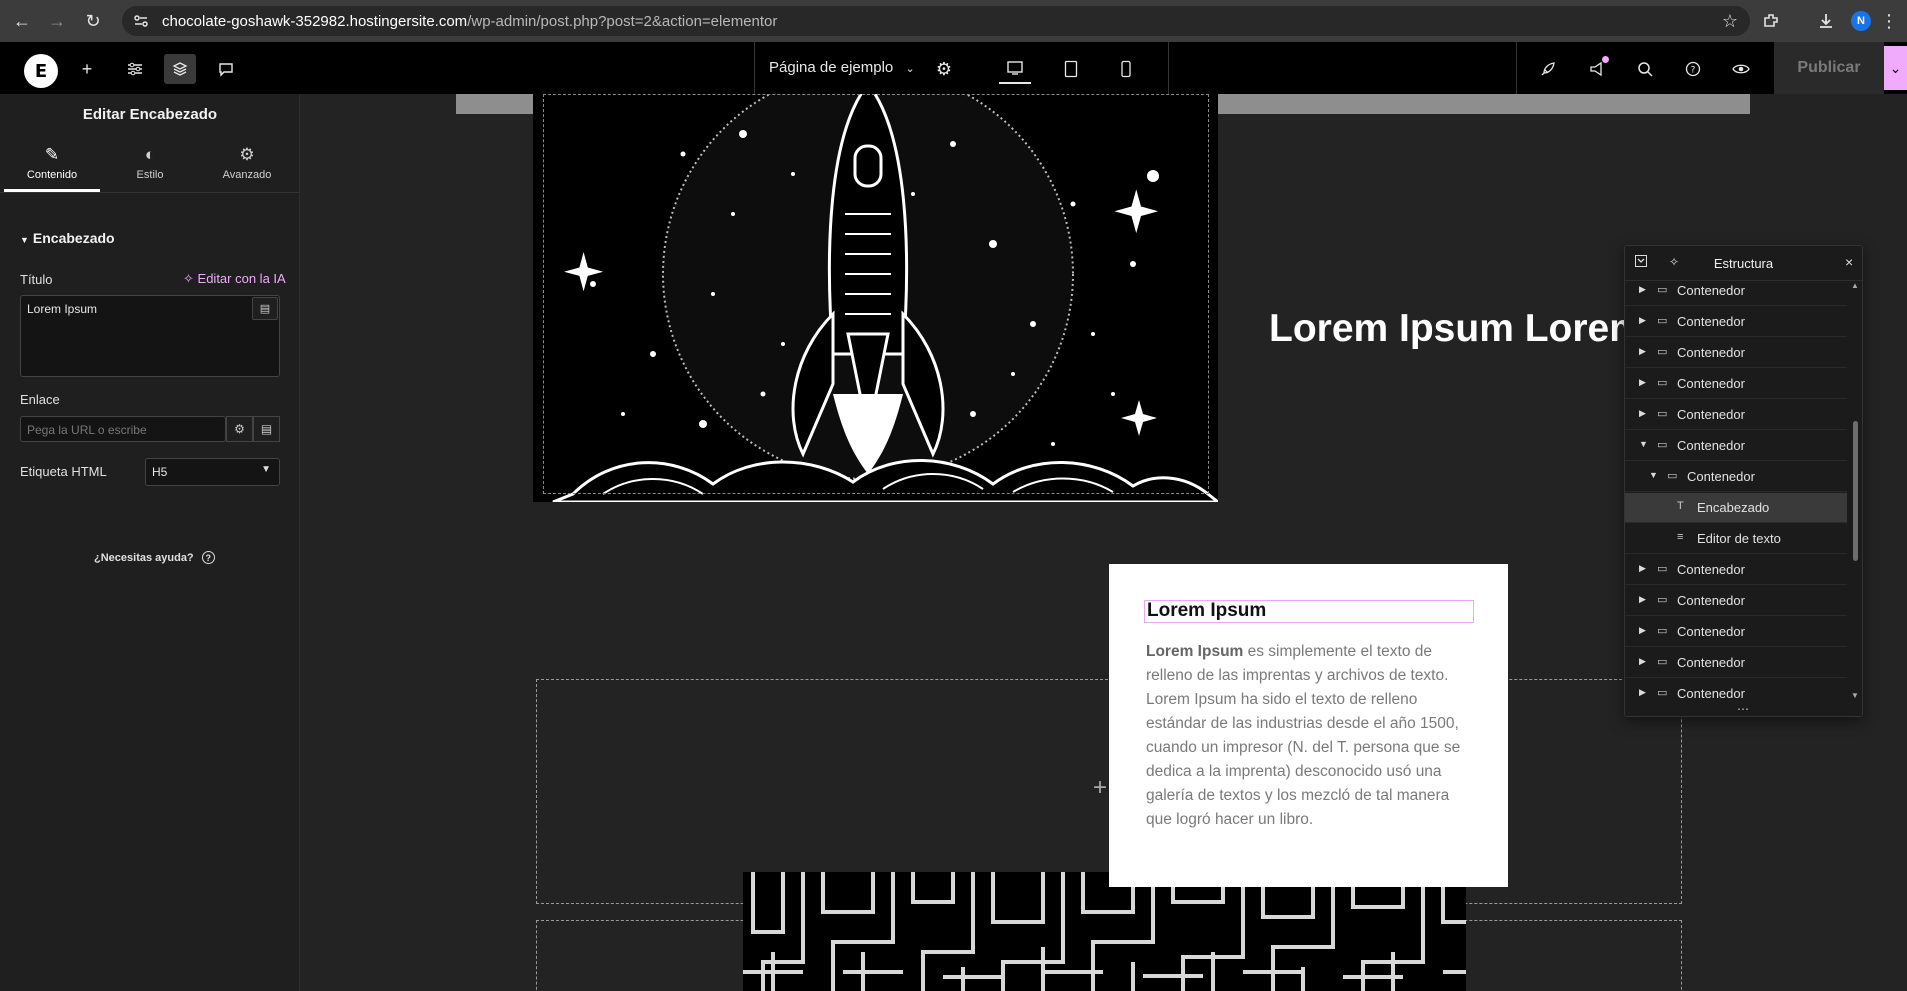 The image size is (1907, 991). Describe the element at coordinates (1826, 21) in the screenshot. I see `download-icon` at that location.